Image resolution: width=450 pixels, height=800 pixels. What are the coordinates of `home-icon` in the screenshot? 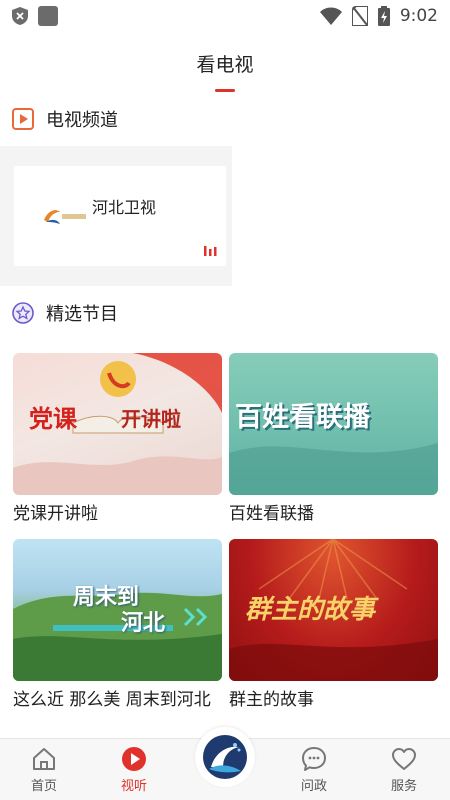 It's located at (44, 759).